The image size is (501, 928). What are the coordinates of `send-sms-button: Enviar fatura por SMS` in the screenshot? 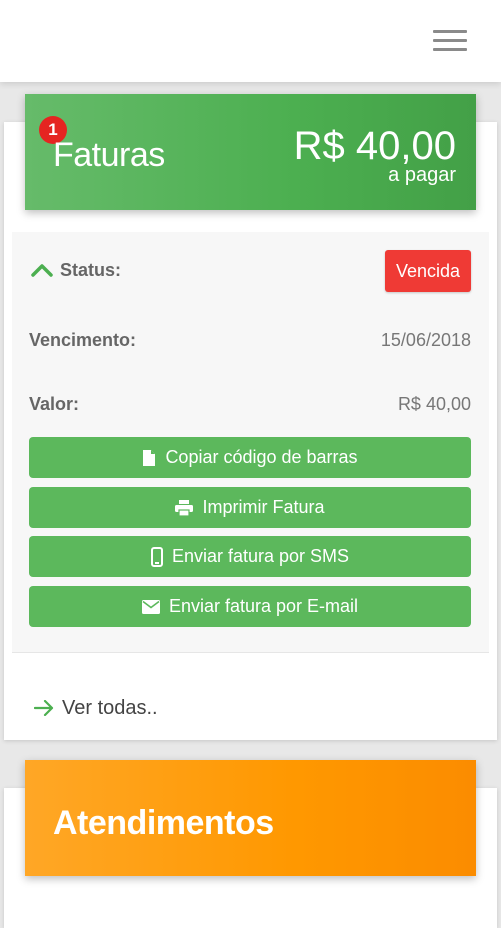 It's located at (250, 556).